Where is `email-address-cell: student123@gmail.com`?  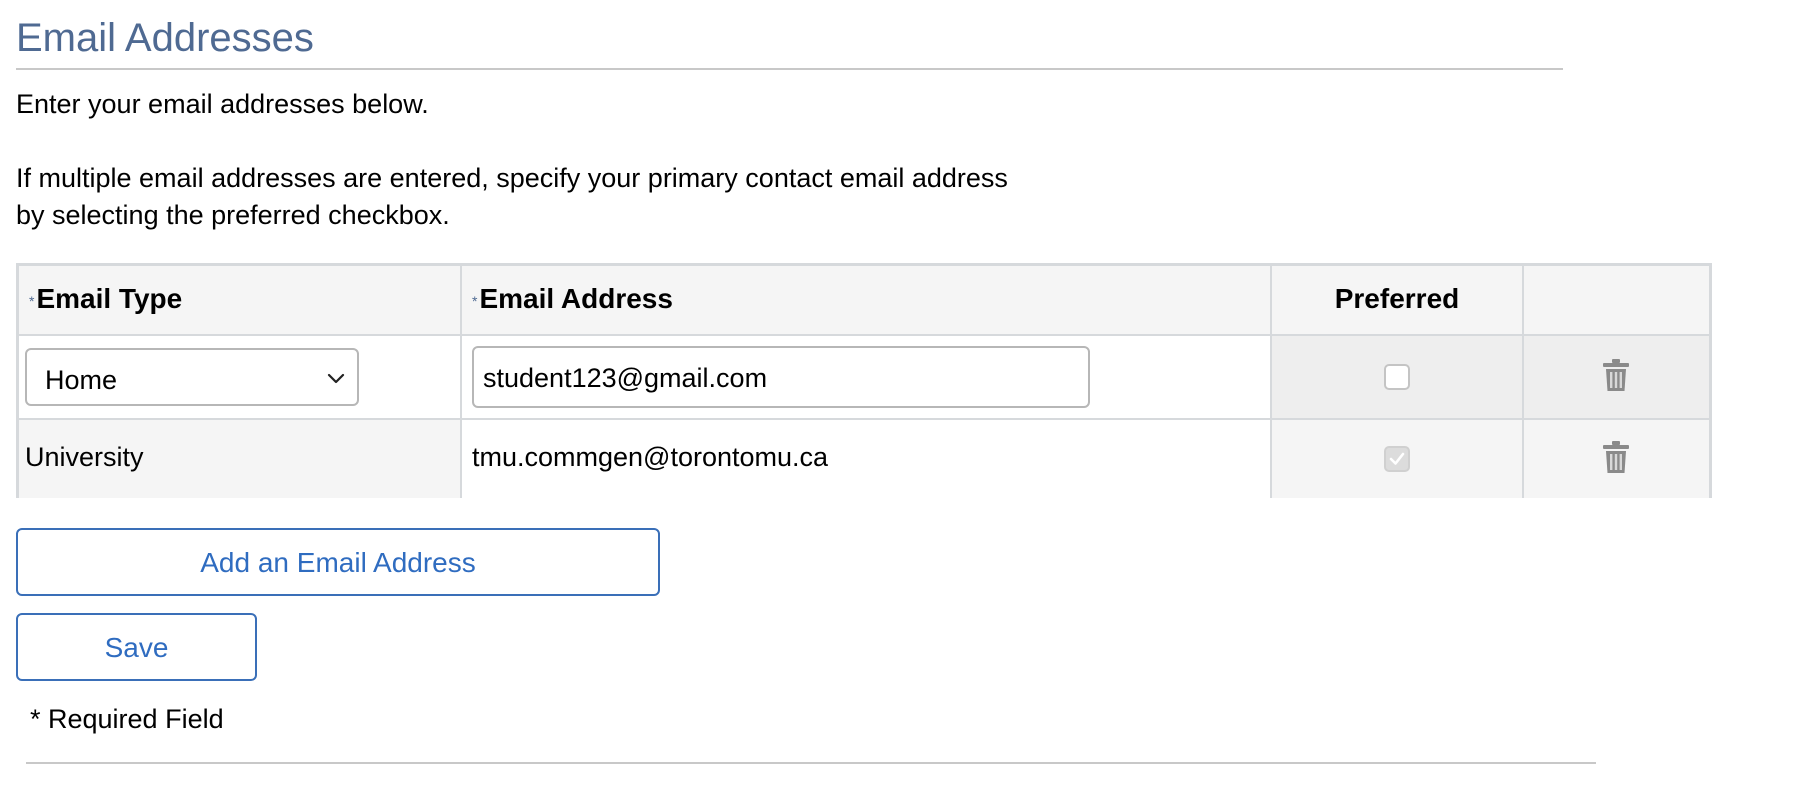
email-address-cell: student123@gmail.com is located at coordinates (865, 377).